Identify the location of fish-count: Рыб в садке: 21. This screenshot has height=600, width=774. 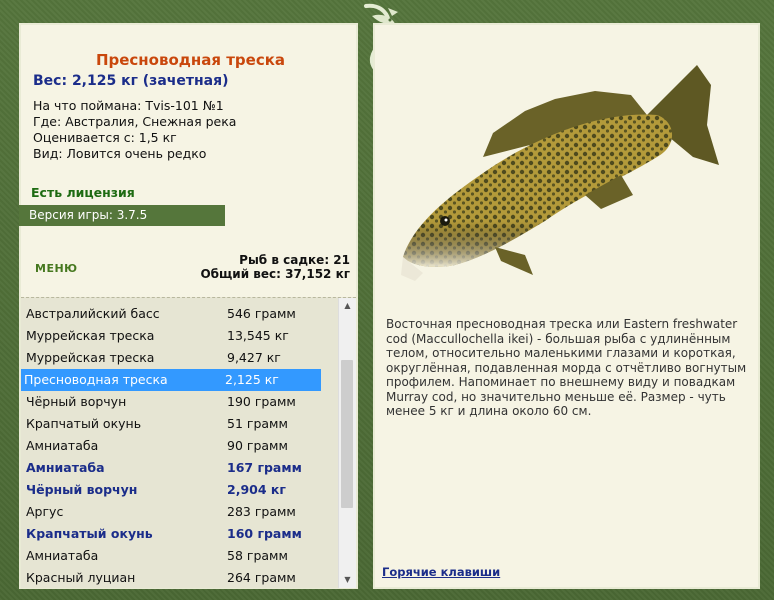
(294, 260).